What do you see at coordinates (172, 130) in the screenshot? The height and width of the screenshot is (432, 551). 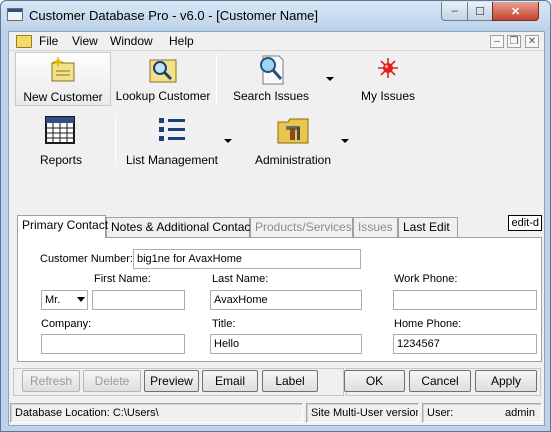 I see `list-management-icon` at bounding box center [172, 130].